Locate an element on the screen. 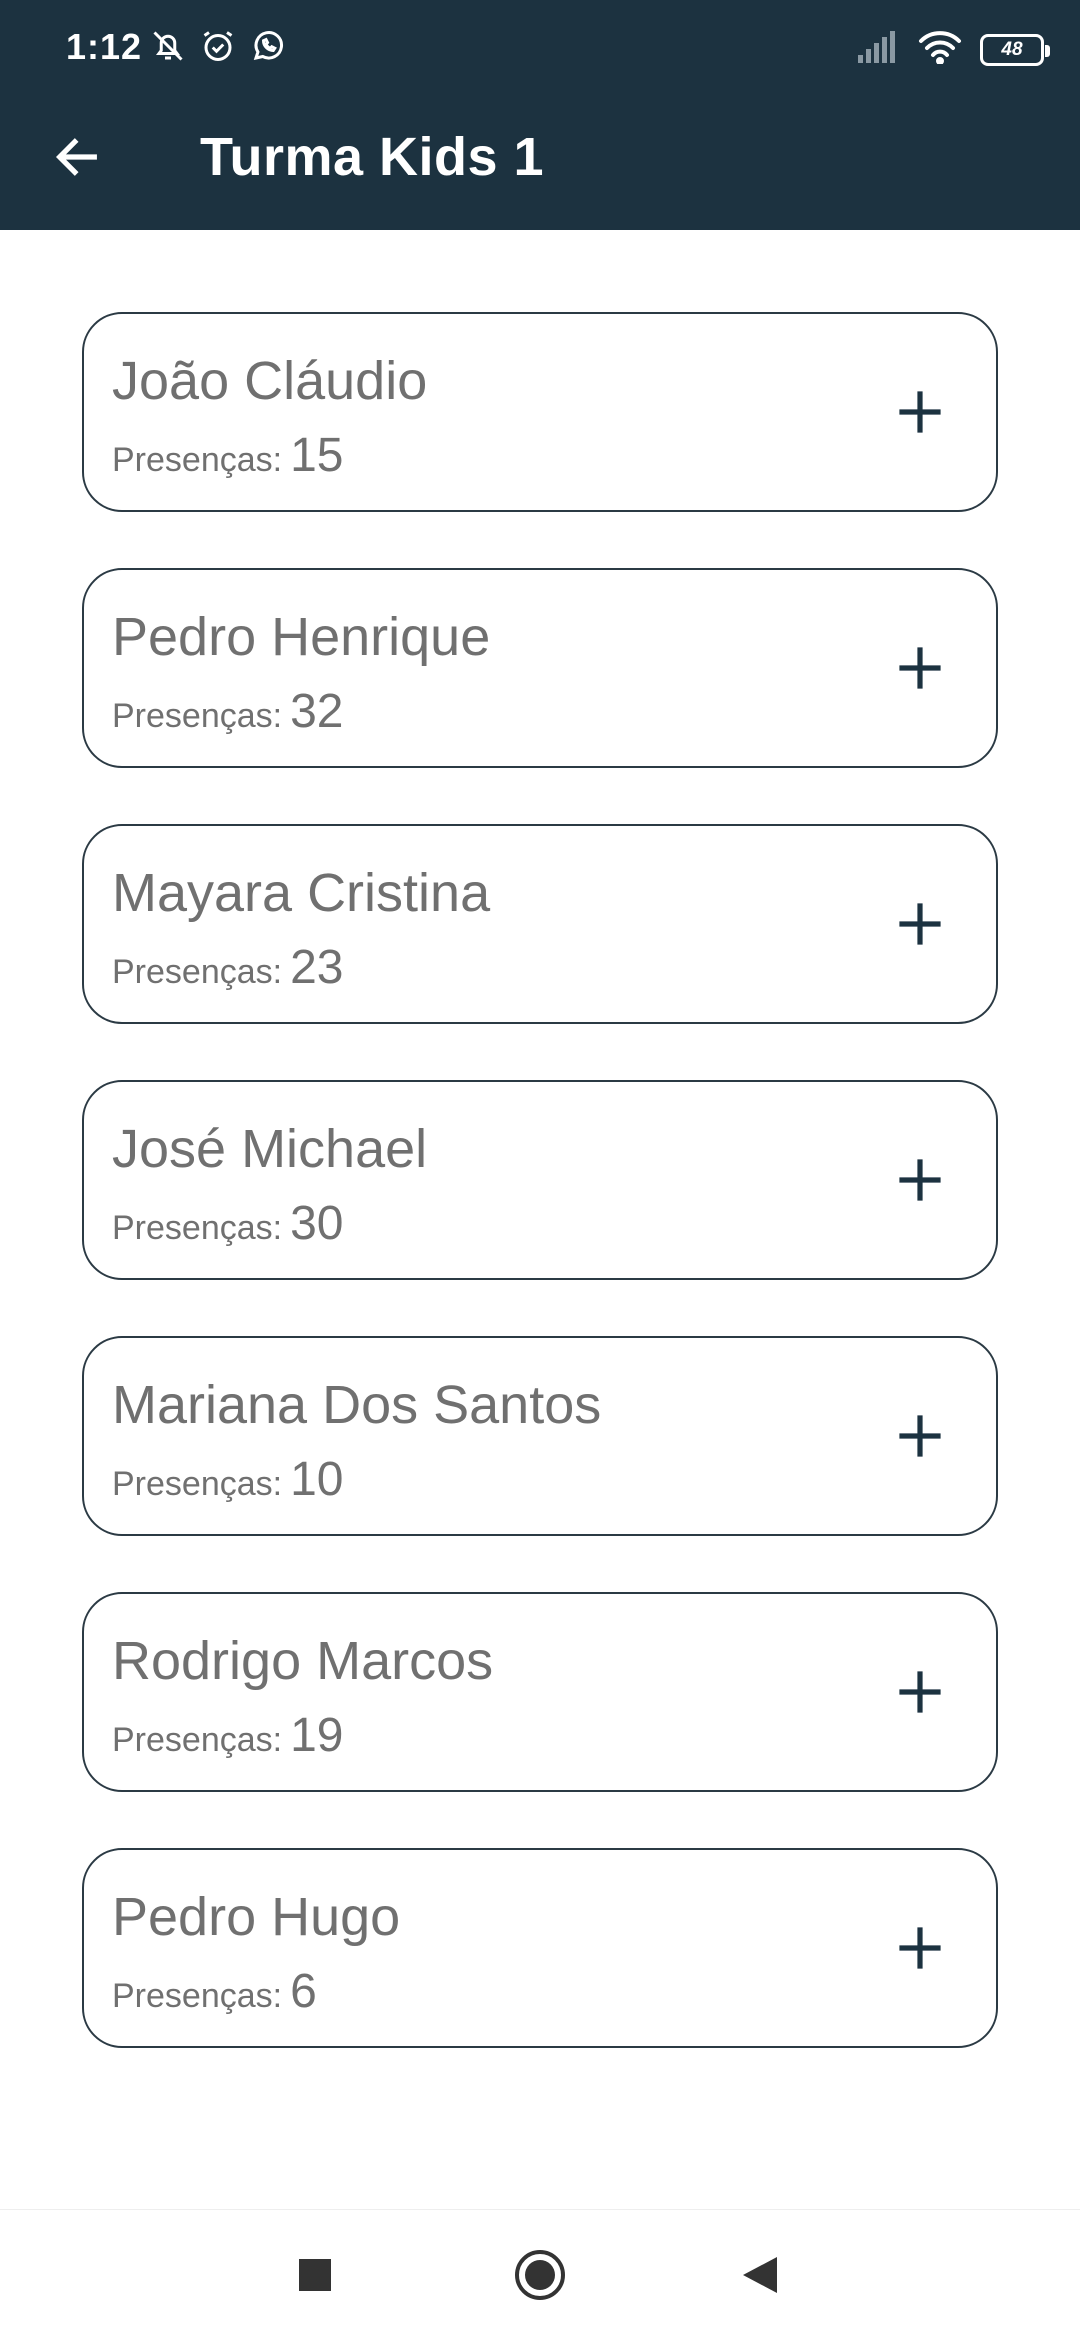 The image size is (1080, 2340). back-button is located at coordinates (77, 159).